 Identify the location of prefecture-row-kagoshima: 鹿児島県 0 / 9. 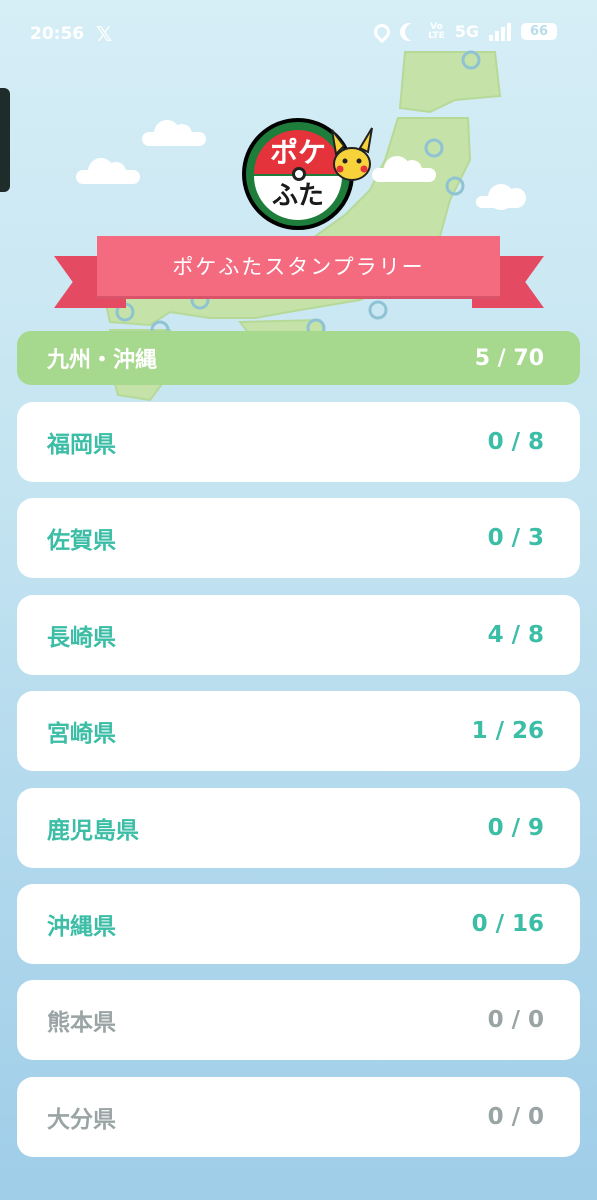
(298, 827).